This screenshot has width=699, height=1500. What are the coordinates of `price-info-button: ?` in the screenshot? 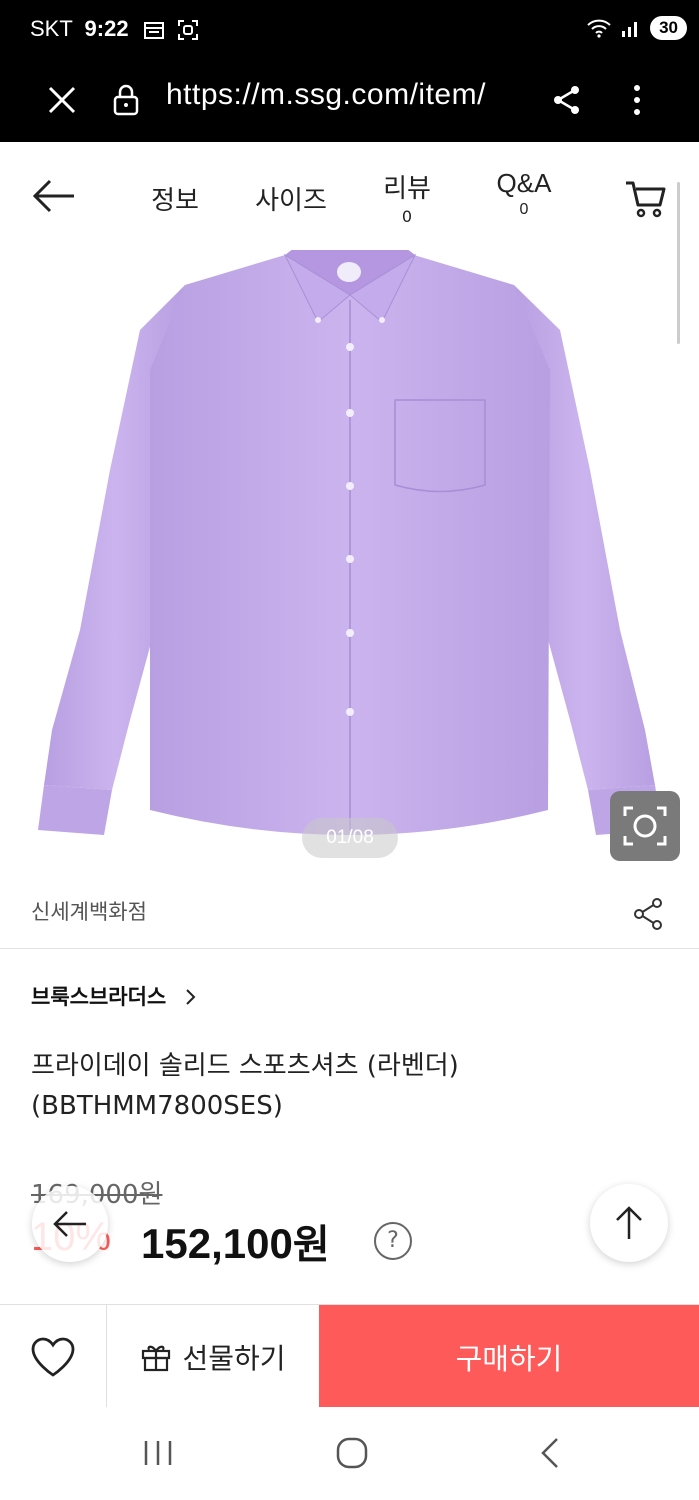 It's located at (393, 1241).